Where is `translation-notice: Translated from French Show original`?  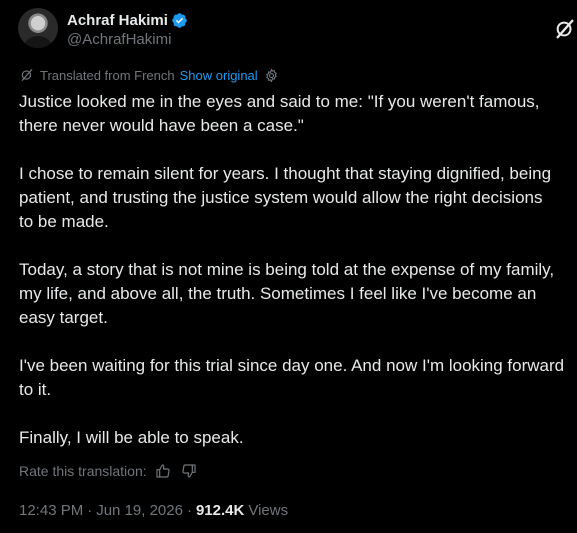
translation-notice: Translated from French Show original is located at coordinates (149, 75).